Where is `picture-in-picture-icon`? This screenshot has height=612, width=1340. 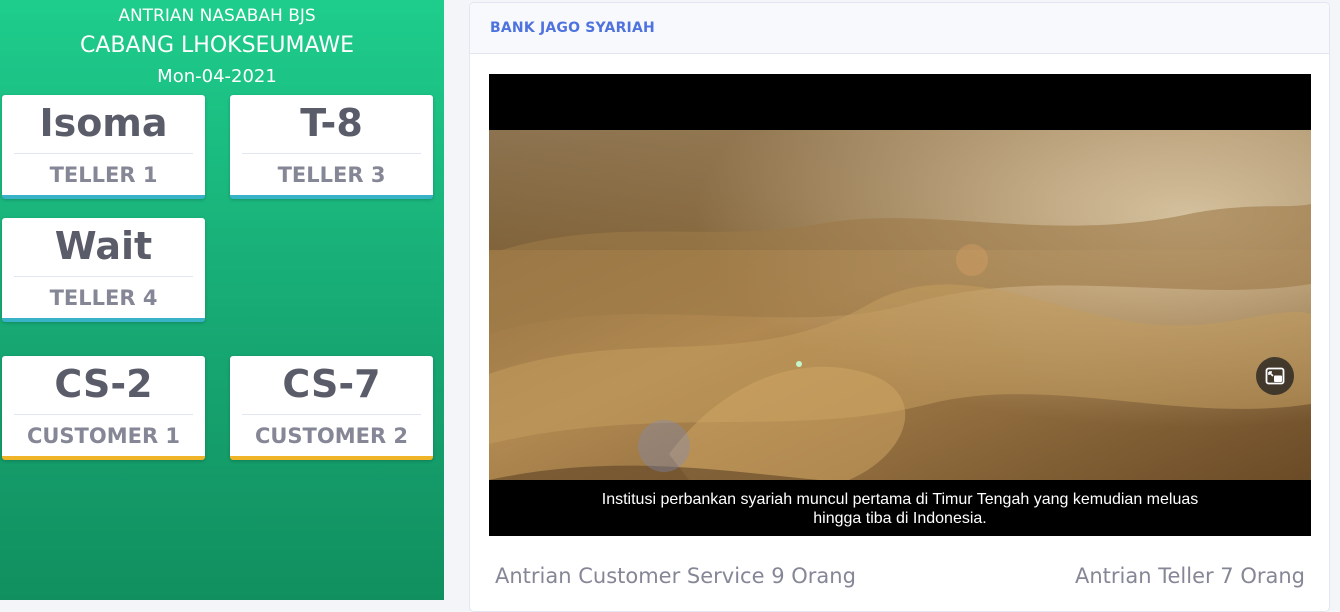
picture-in-picture-icon is located at coordinates (1275, 376).